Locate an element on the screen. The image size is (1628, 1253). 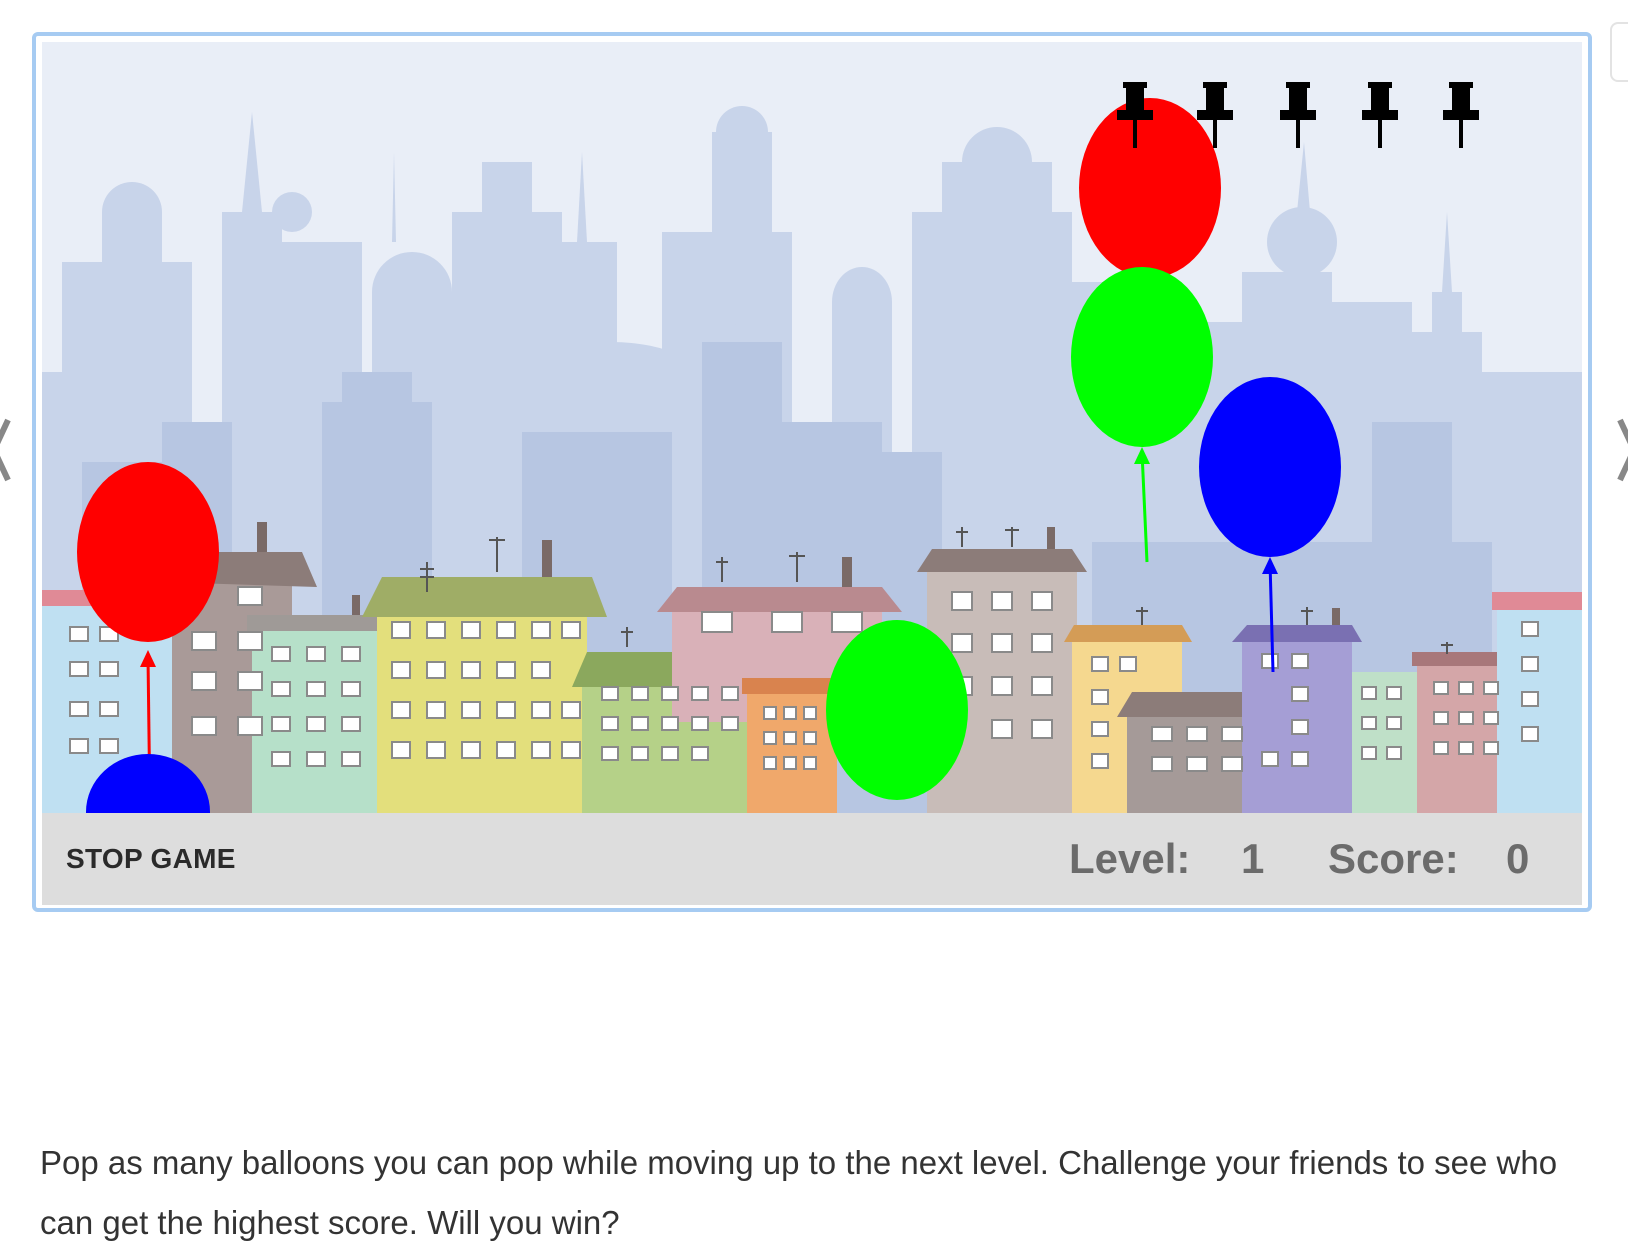
level-label: Level: is located at coordinates (1130, 858).